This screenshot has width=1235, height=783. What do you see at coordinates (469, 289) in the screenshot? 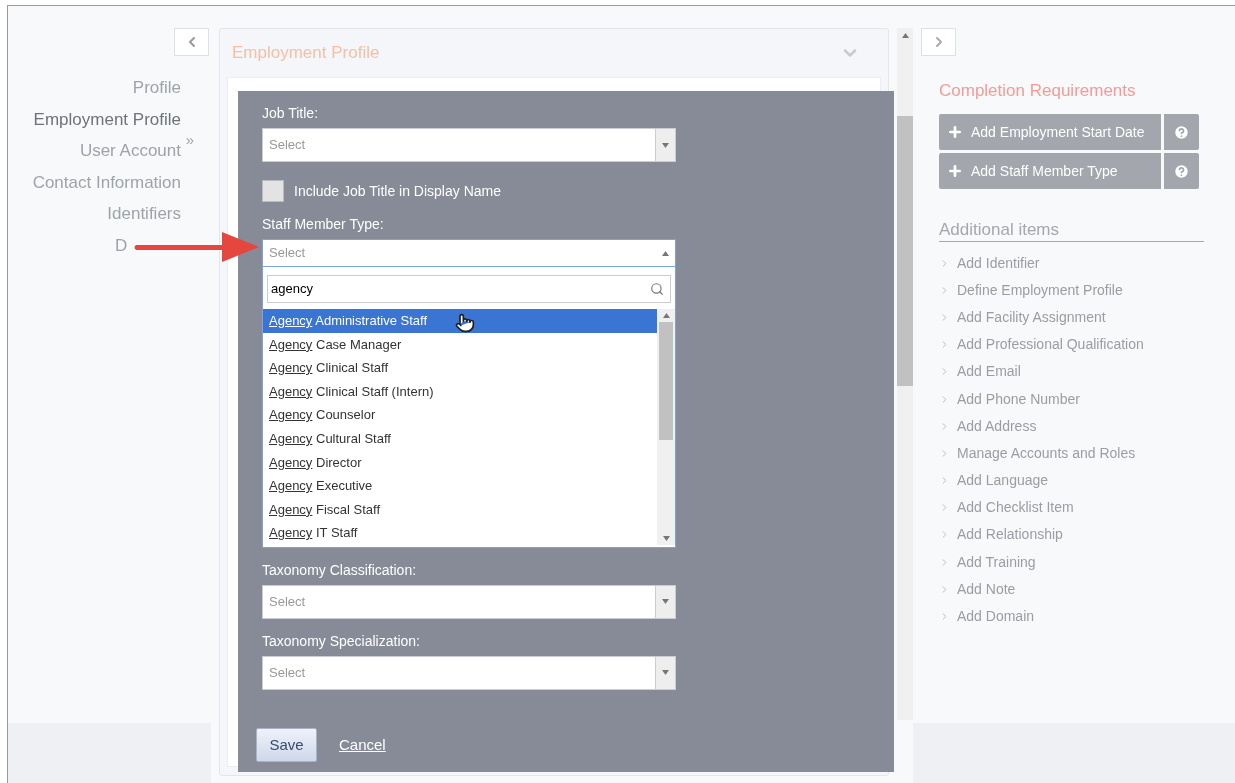
I see `search-field: agency` at bounding box center [469, 289].